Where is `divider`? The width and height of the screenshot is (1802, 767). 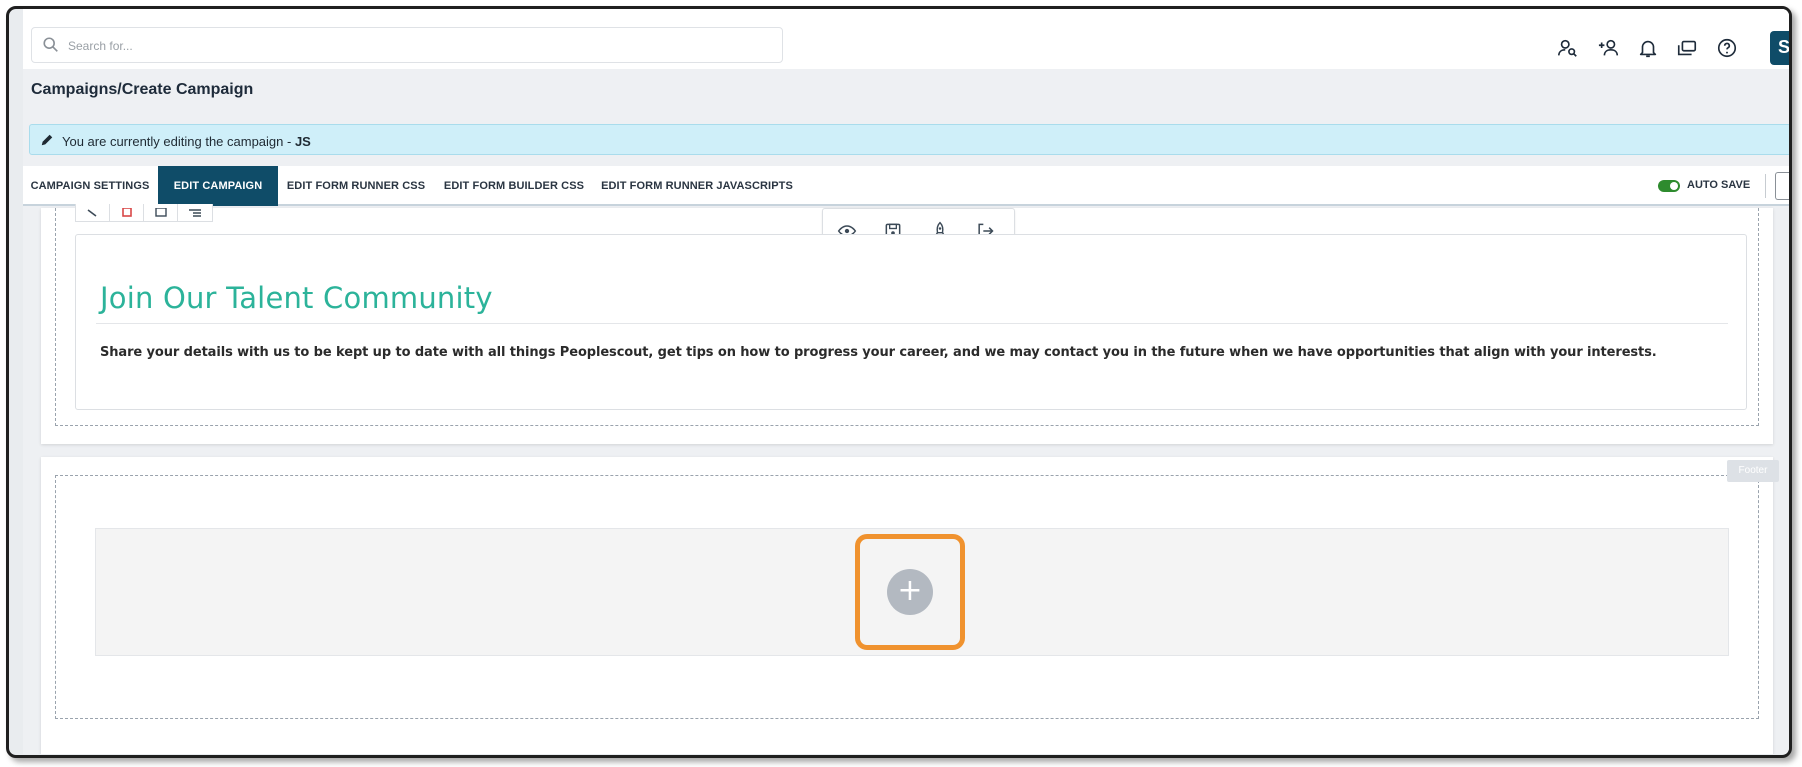
divider is located at coordinates (1765, 186).